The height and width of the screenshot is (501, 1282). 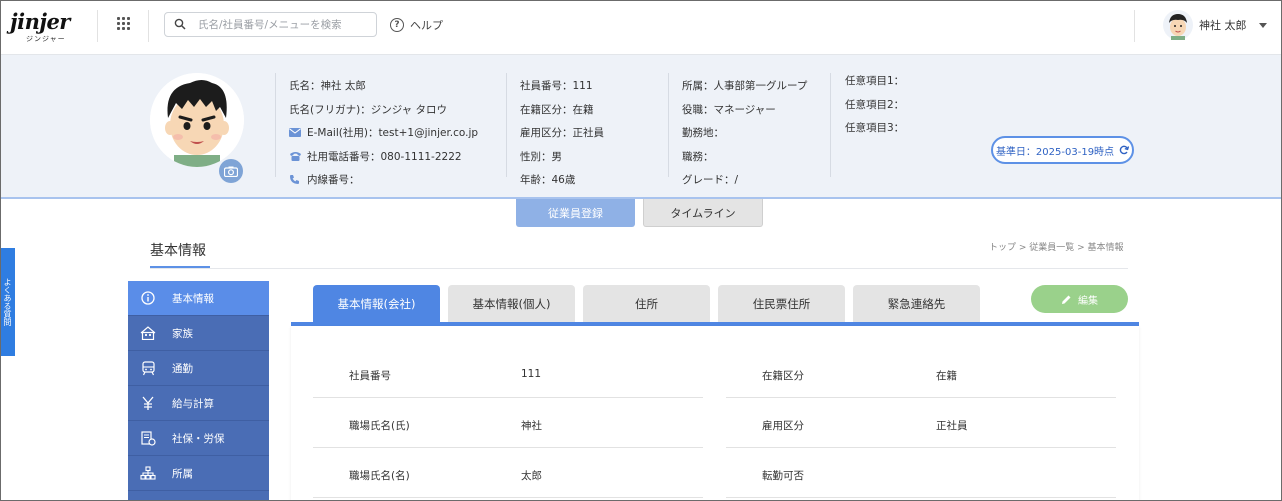 I want to click on train-icon, so click(x=148, y=368).